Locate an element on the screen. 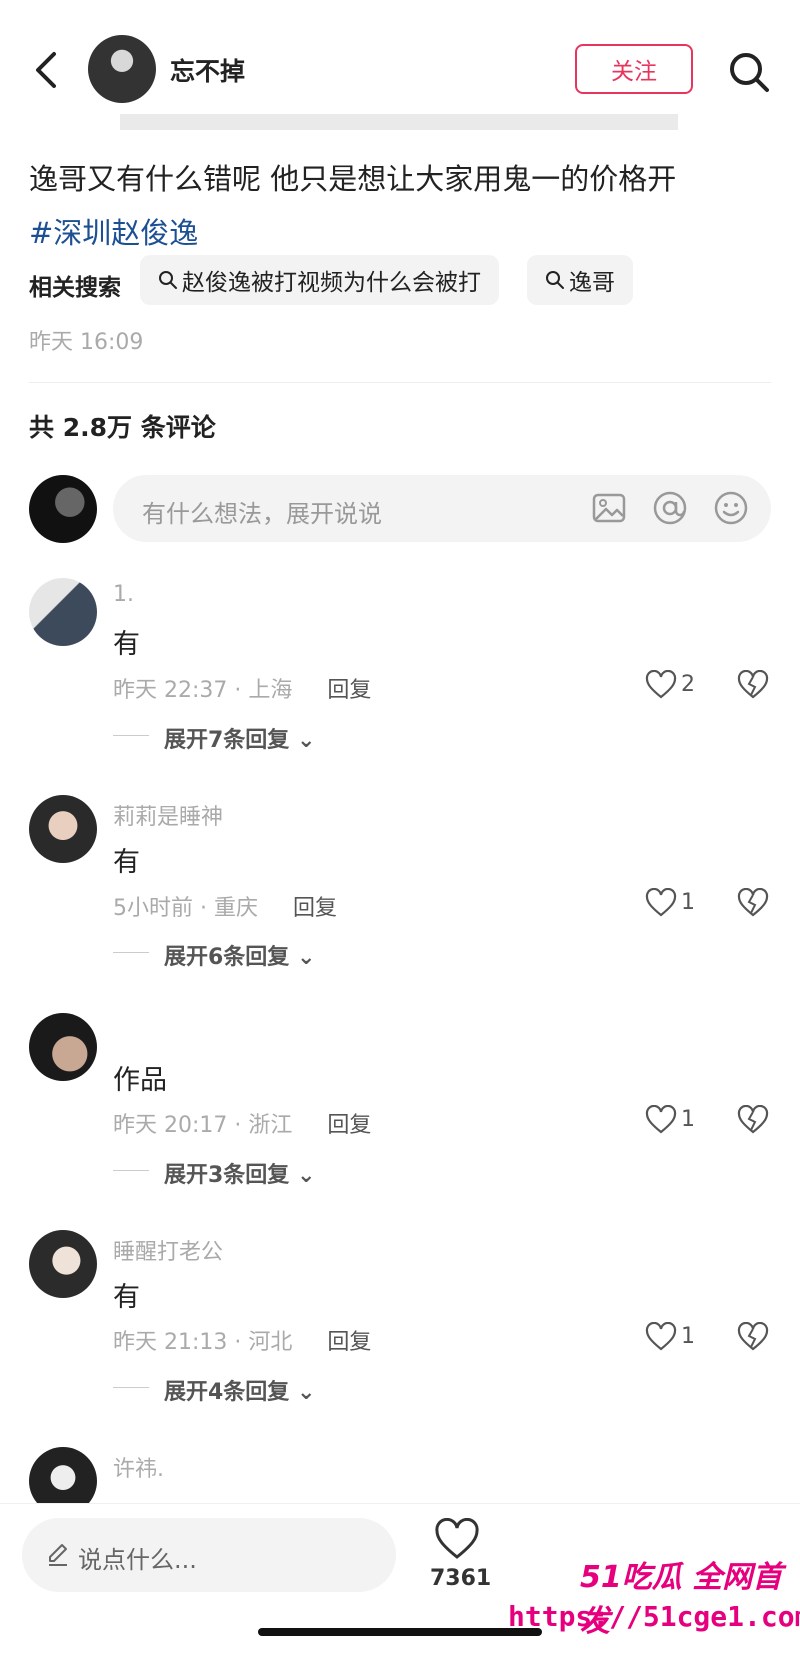  related-search-text: 赵俊逸被打视频为什么会被打 is located at coordinates (331, 283).